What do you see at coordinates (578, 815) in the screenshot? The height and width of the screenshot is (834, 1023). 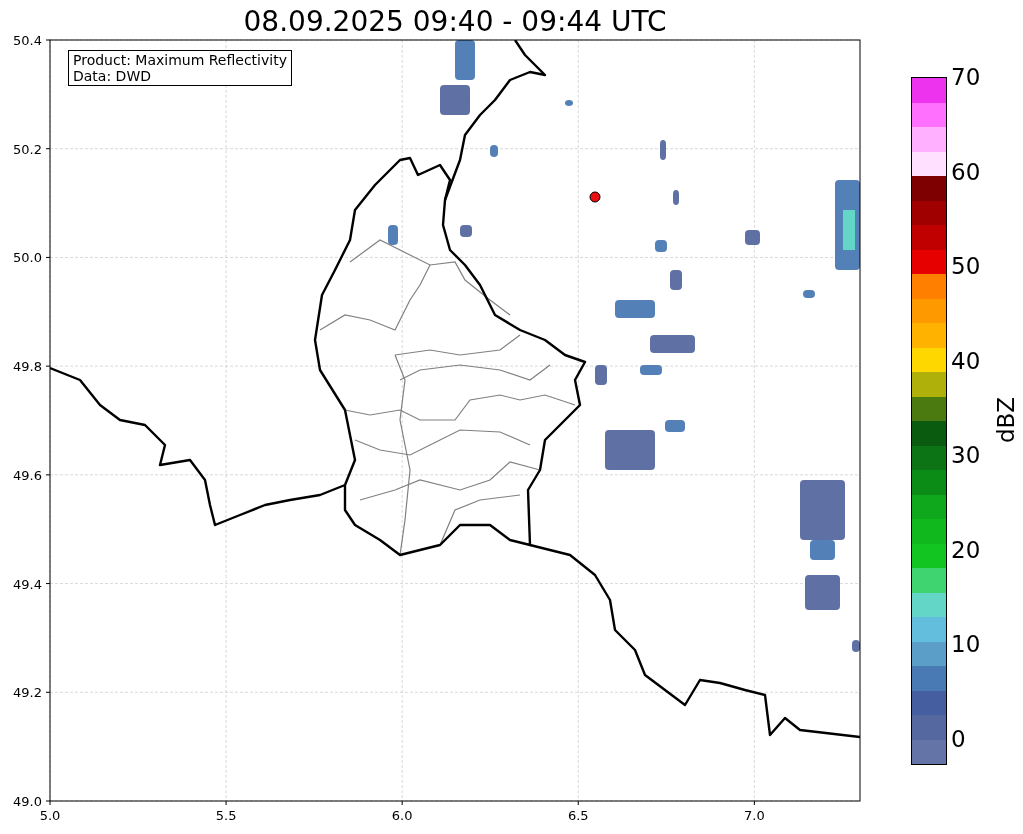 I see `x-tick-label: 6.5` at bounding box center [578, 815].